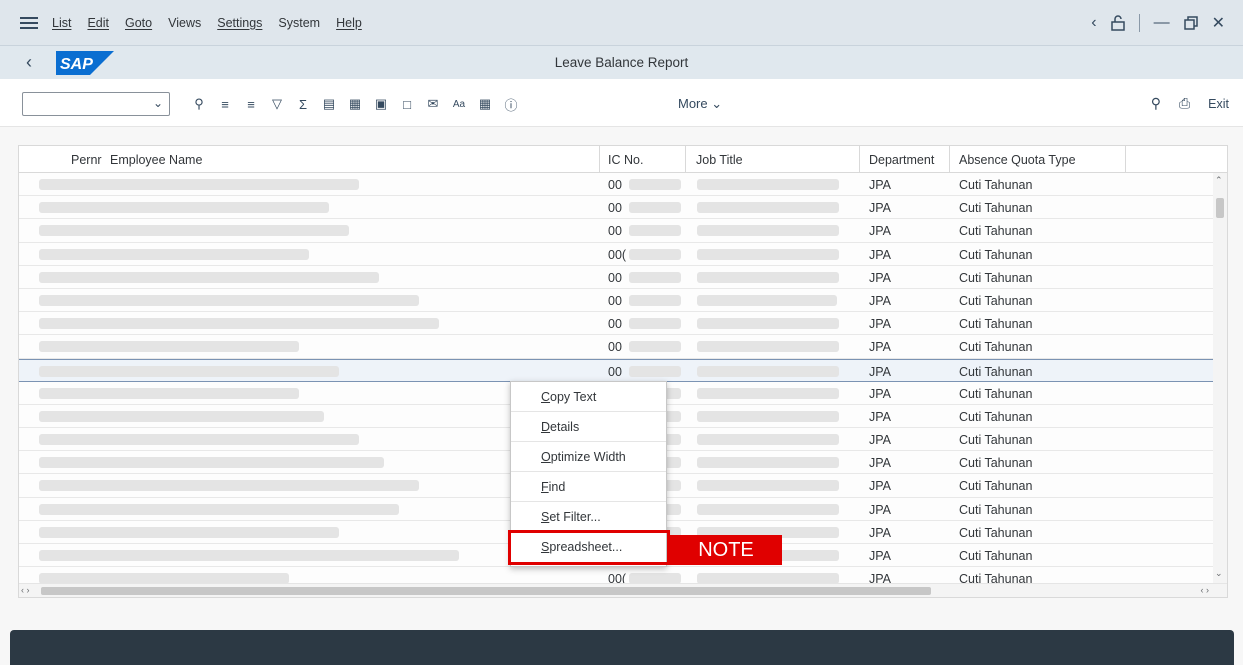  Describe the element at coordinates (433, 104) in the screenshot. I see `mail-icon: ✉` at that location.